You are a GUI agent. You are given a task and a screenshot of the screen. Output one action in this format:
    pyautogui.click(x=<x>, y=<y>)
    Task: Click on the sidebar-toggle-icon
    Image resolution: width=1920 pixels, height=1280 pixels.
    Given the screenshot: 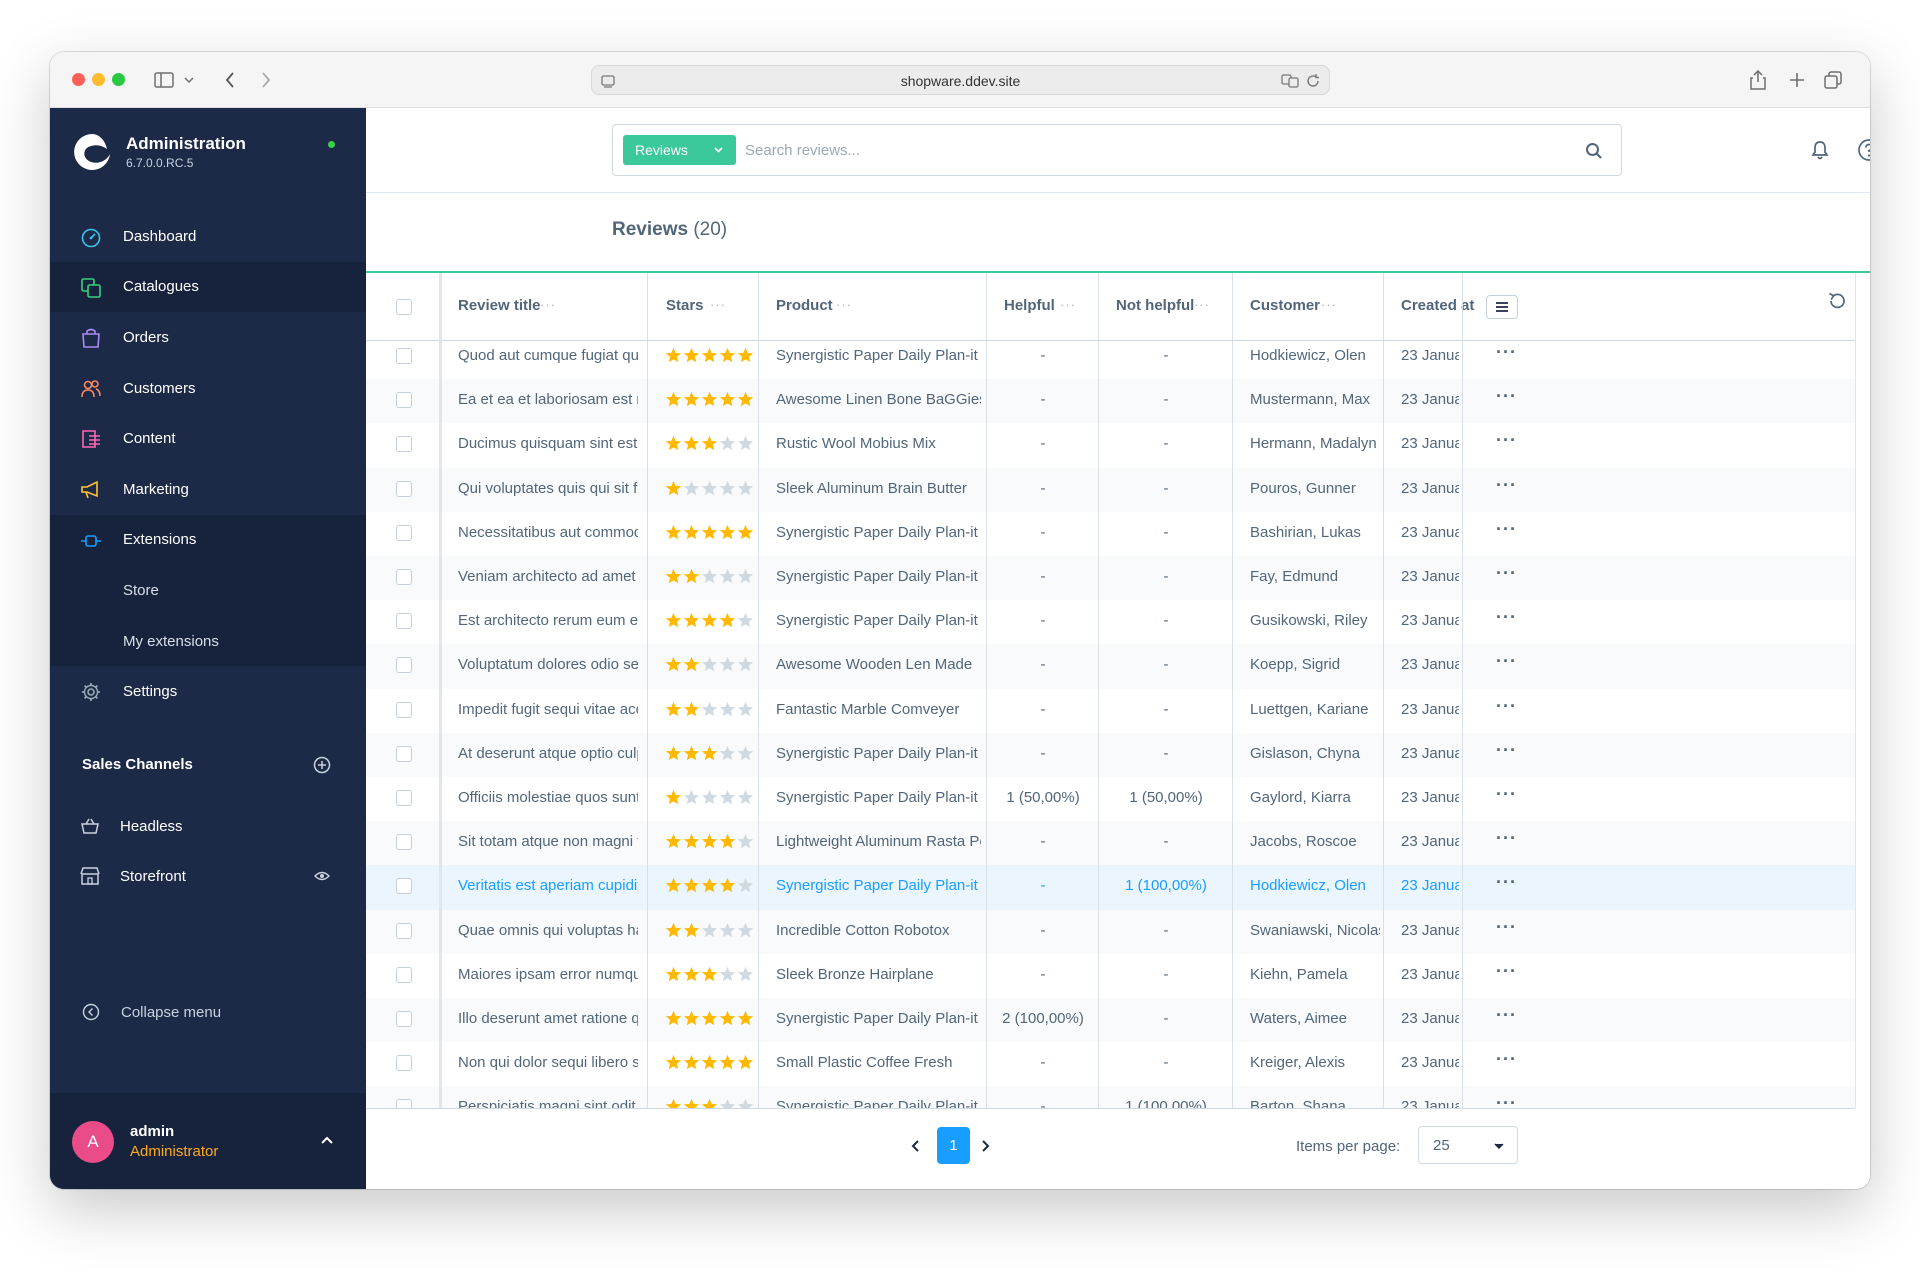 What is the action you would take?
    pyautogui.click(x=164, y=80)
    